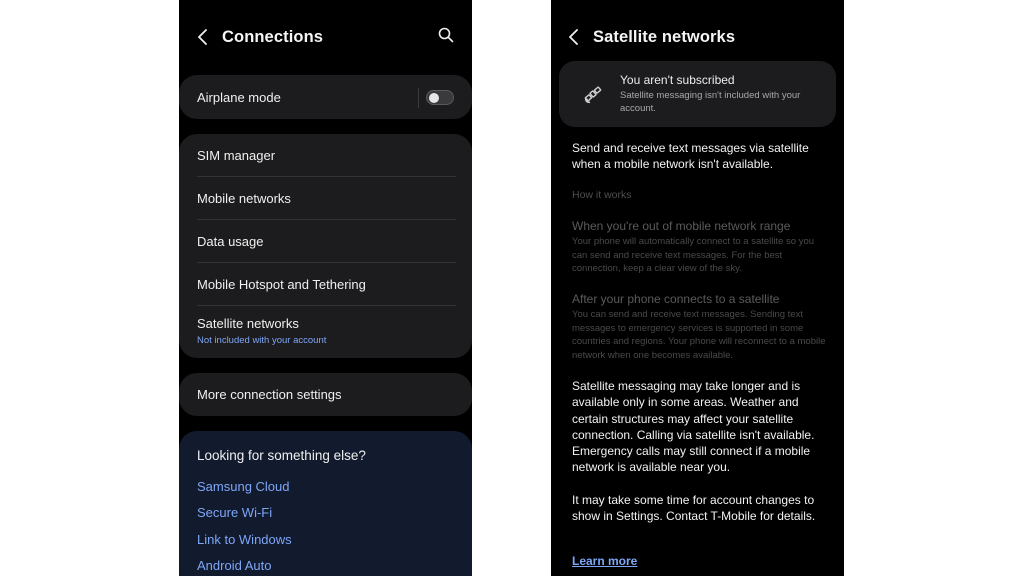  Describe the element at coordinates (262, 340) in the screenshot. I see `satellite-status-subtext: Not included with your account` at that location.